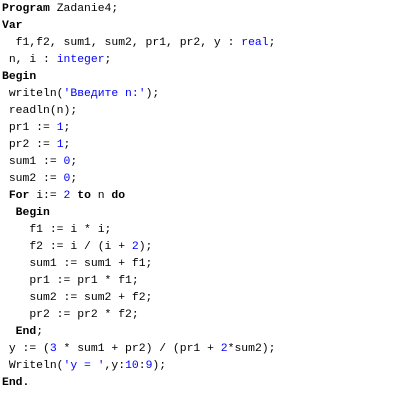  I want to click on code-number: 10, so click(132, 366).